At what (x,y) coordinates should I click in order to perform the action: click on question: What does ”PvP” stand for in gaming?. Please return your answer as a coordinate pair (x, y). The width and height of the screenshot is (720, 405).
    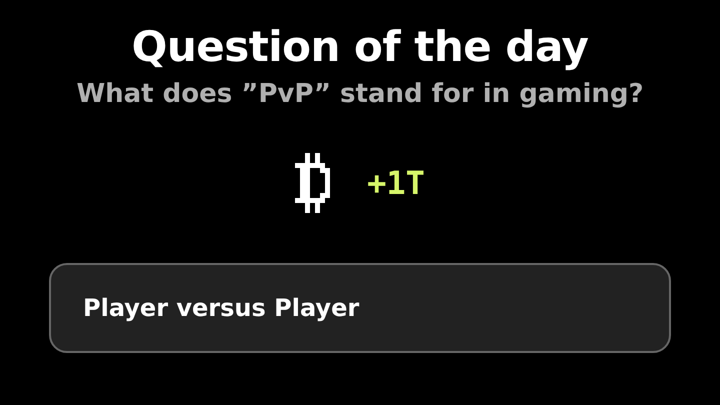
    Looking at the image, I should click on (360, 94).